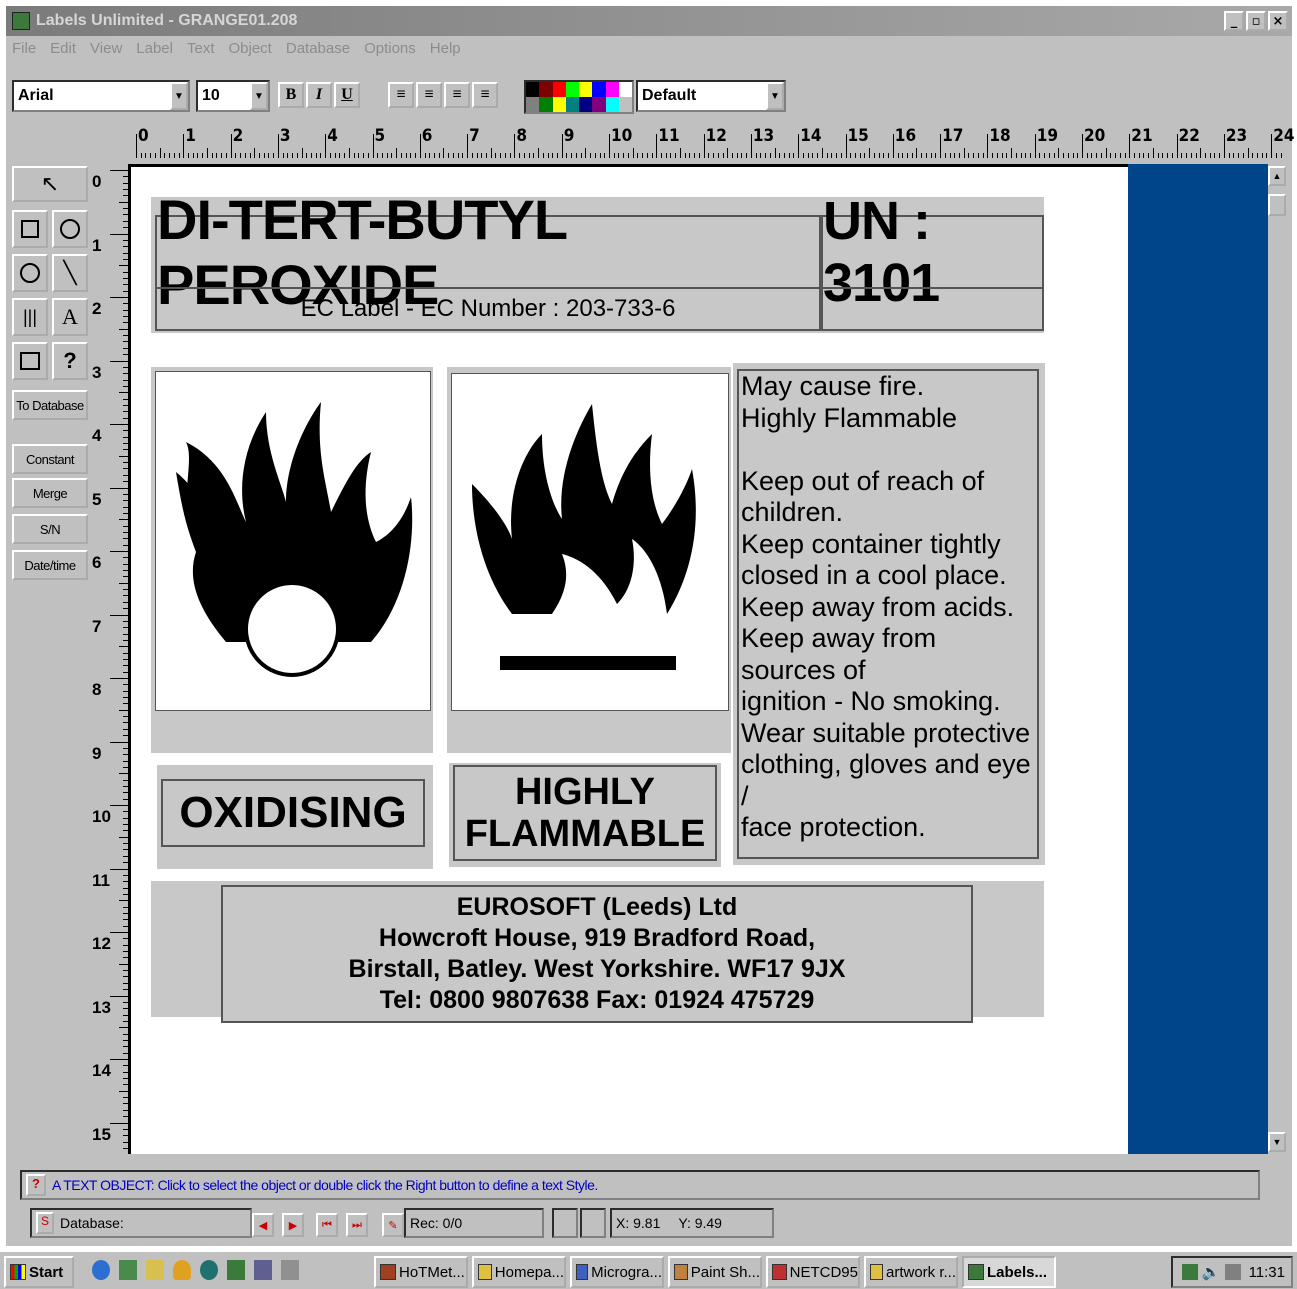 This screenshot has width=1297, height=1289. I want to click on minimize-button: _, so click(1234, 21).